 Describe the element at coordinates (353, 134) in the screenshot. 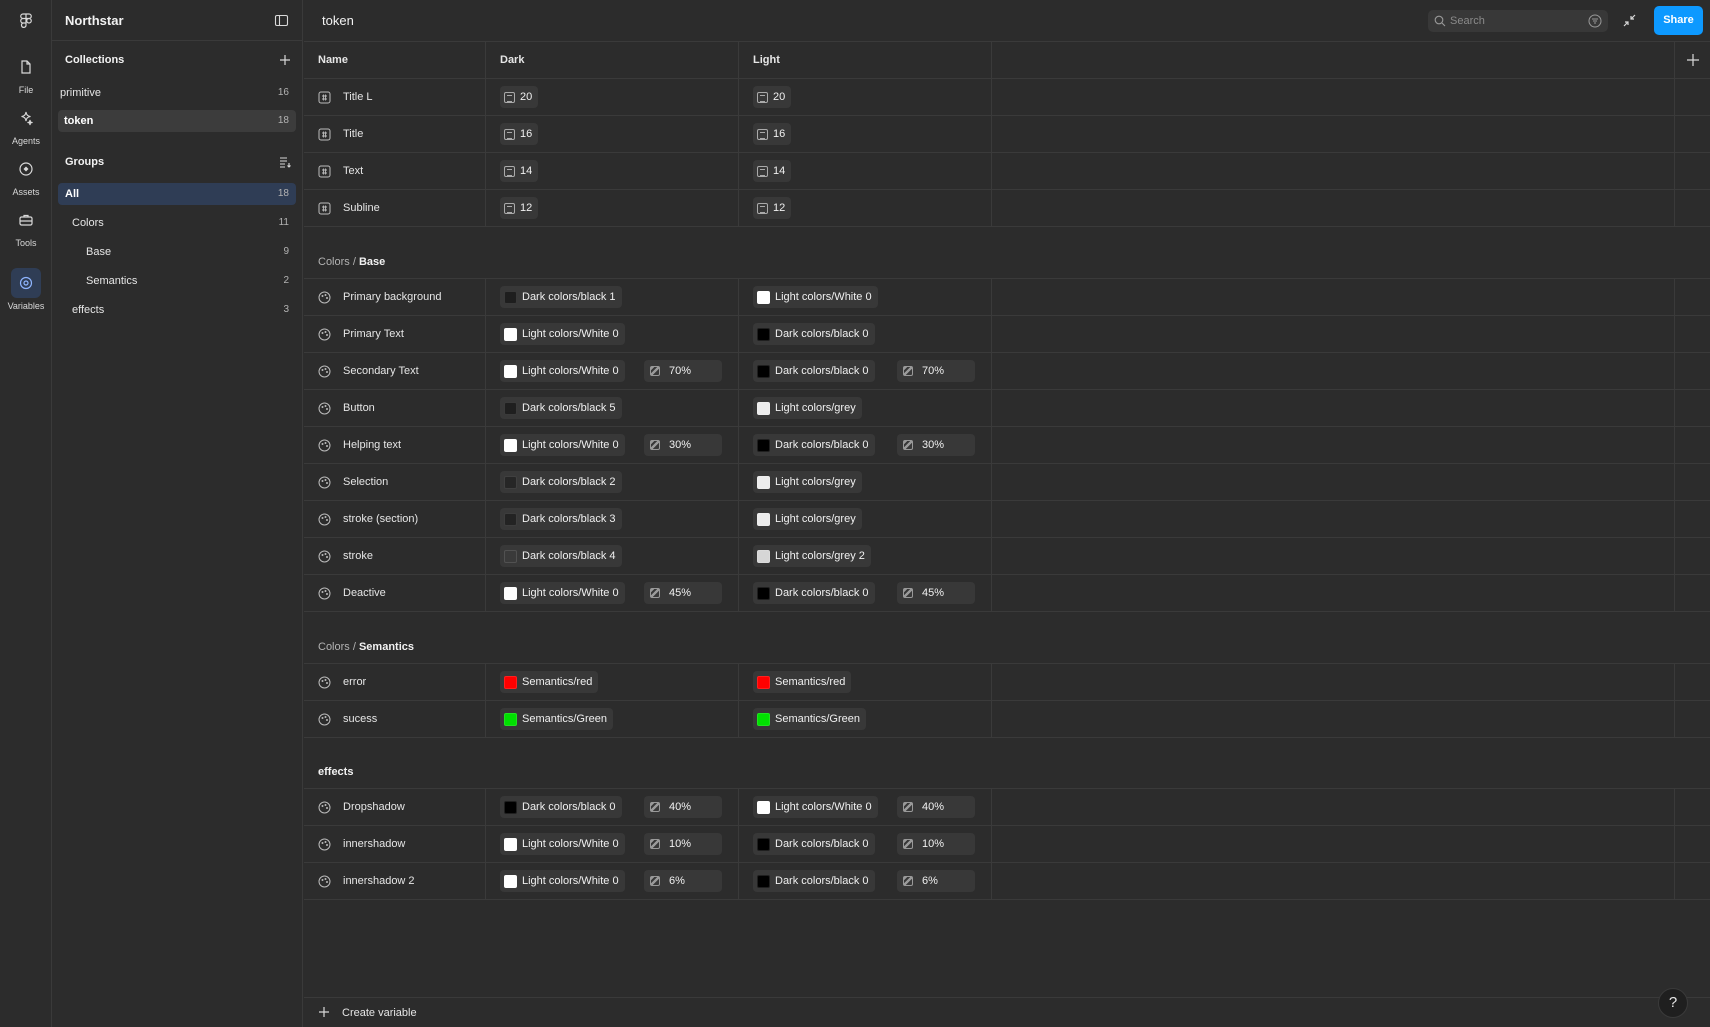

I see `variable-name: Title` at that location.